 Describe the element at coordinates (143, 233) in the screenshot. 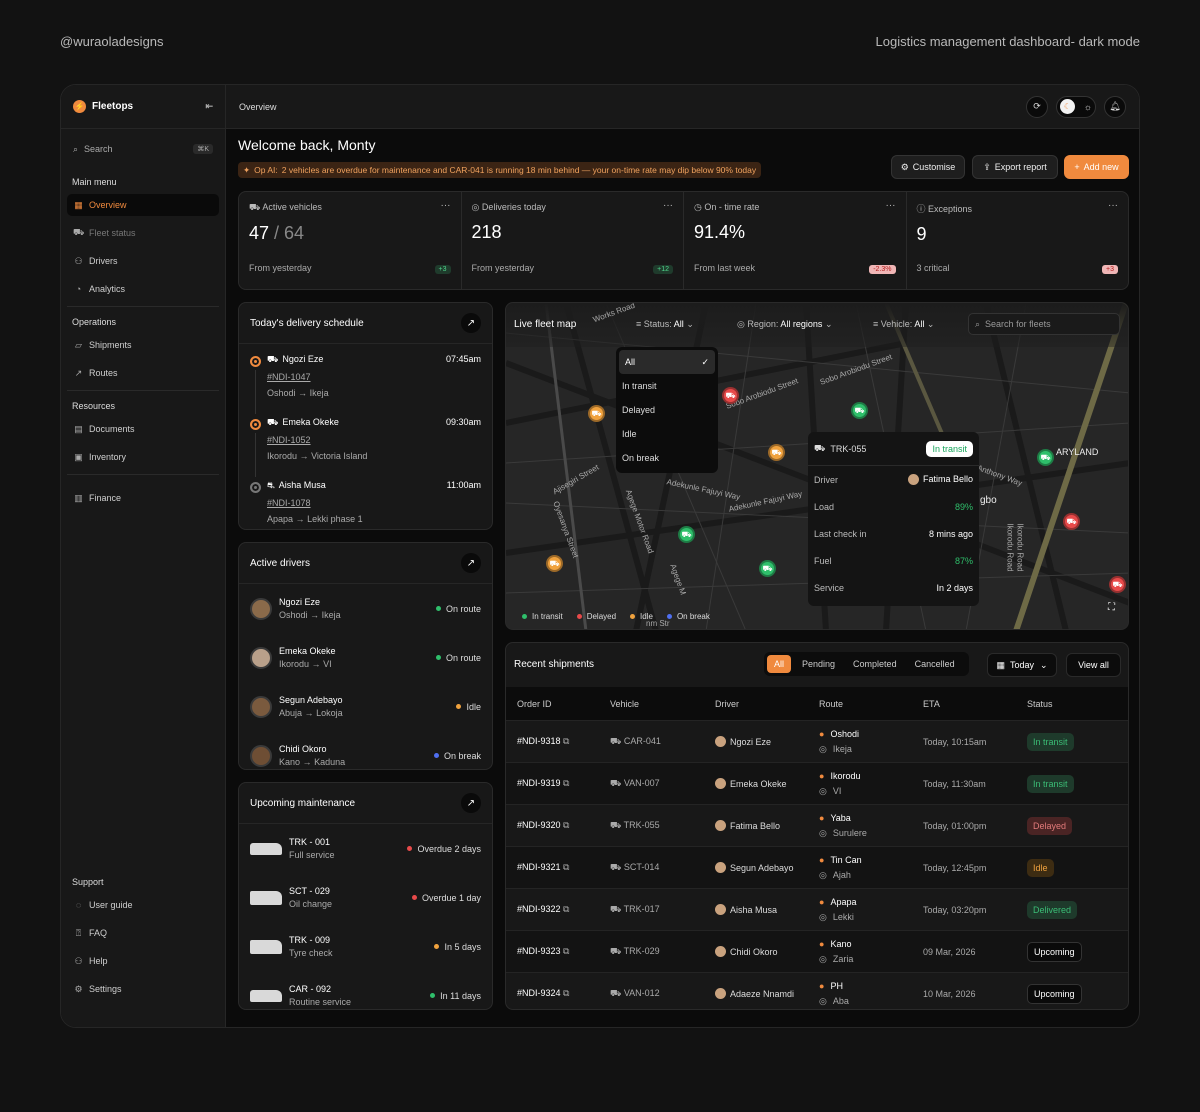

I see `sidebar-item-fleet-status: ⛟ Fleet status` at that location.